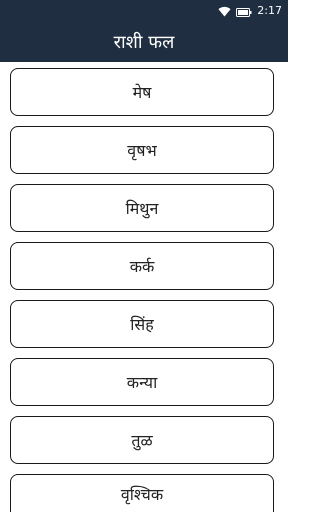  Describe the element at coordinates (144, 11) in the screenshot. I see `status-bar: 2:17` at that location.